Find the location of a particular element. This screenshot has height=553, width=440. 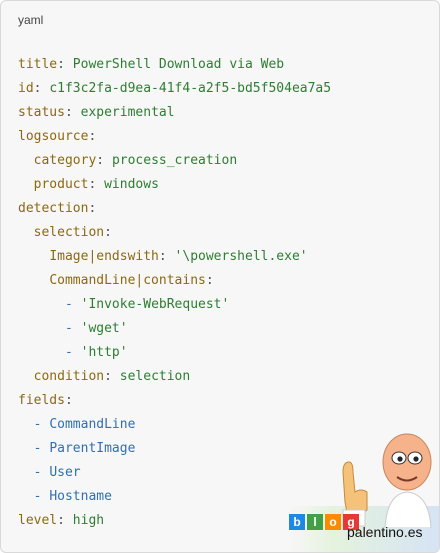

code-line: selection: is located at coordinates (174, 233).